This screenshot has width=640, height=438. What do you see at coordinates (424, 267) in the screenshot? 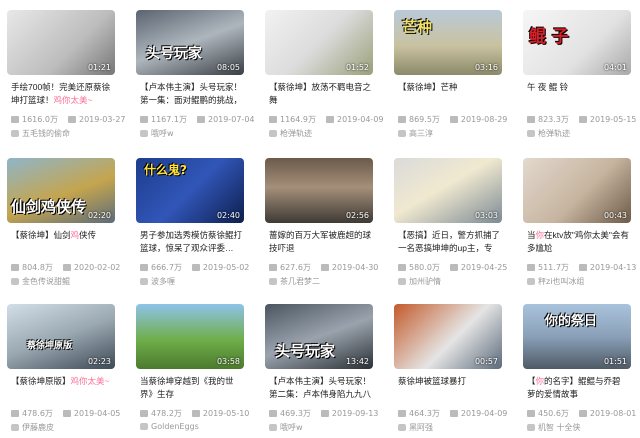
I see `play-count: 580.0万` at bounding box center [424, 267].